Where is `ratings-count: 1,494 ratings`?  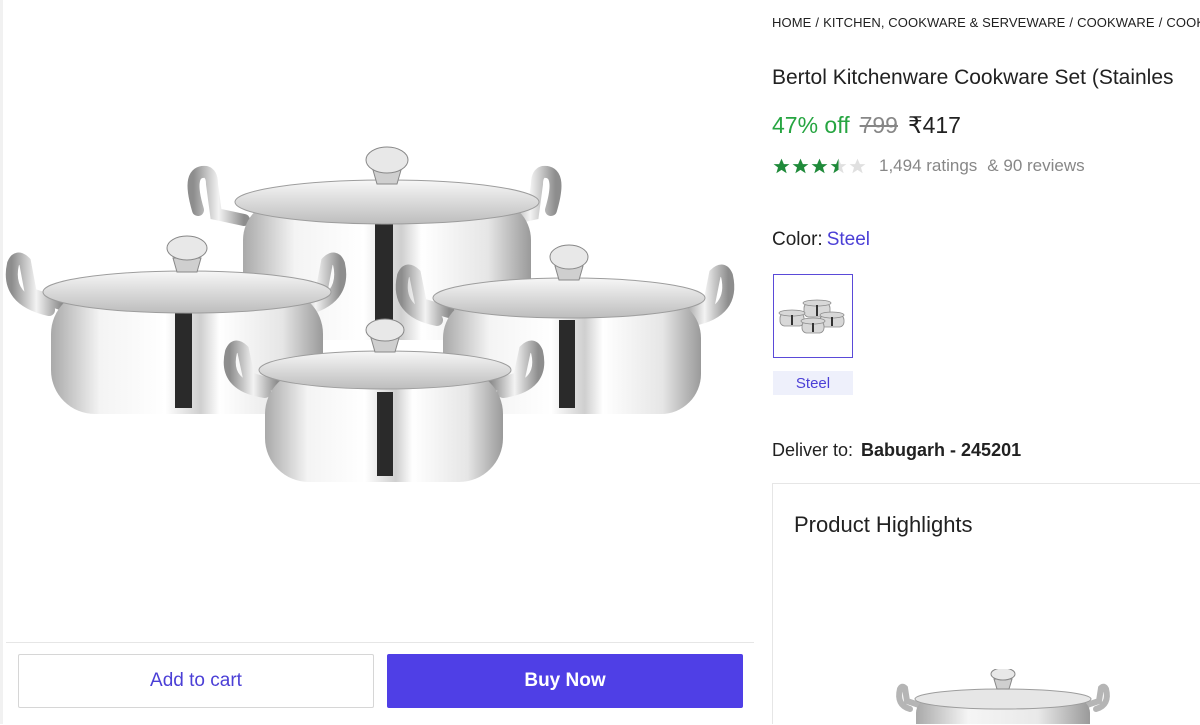
ratings-count: 1,494 ratings is located at coordinates (928, 166).